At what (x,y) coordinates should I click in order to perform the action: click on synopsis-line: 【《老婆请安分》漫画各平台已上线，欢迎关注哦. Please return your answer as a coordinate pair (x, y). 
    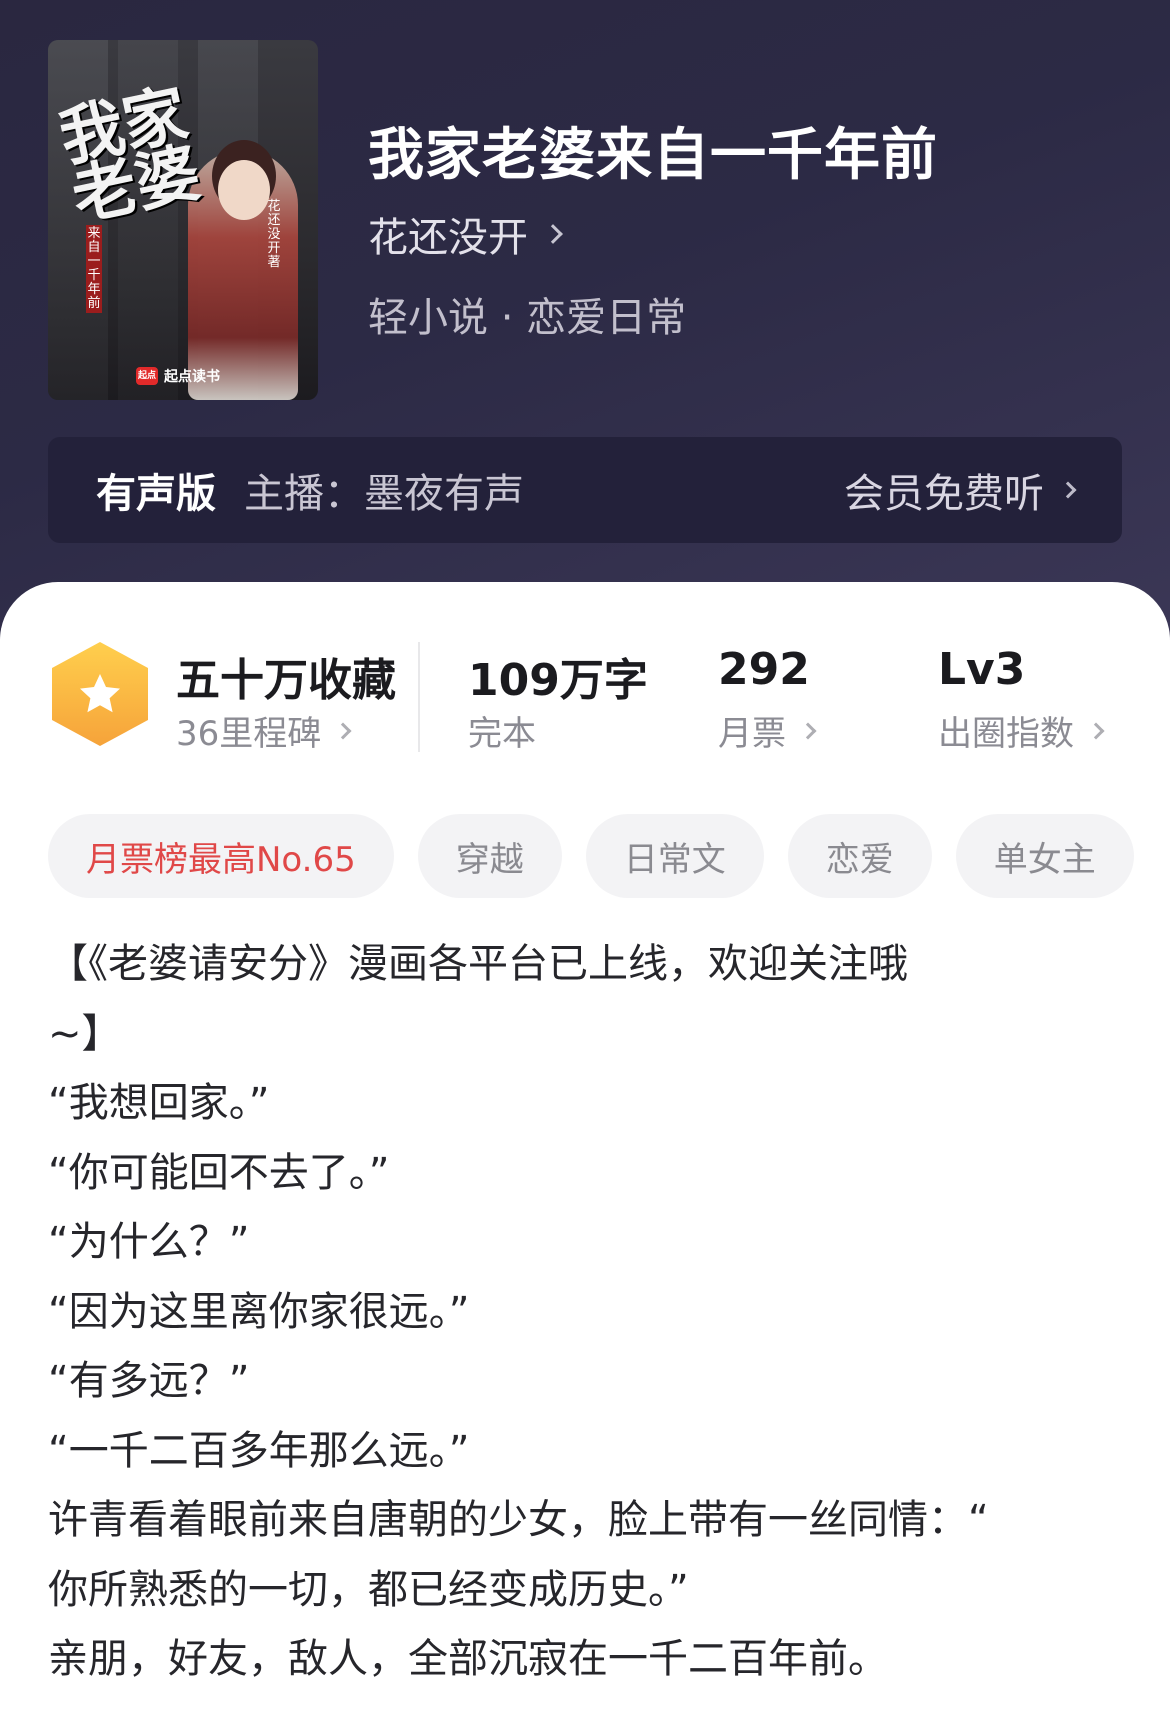
    Looking at the image, I should click on (478, 964).